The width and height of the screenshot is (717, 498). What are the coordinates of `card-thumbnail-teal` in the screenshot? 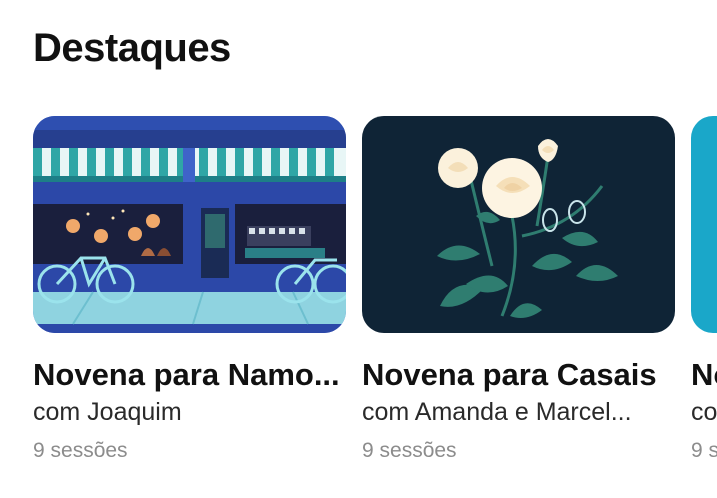 It's located at (704, 224).